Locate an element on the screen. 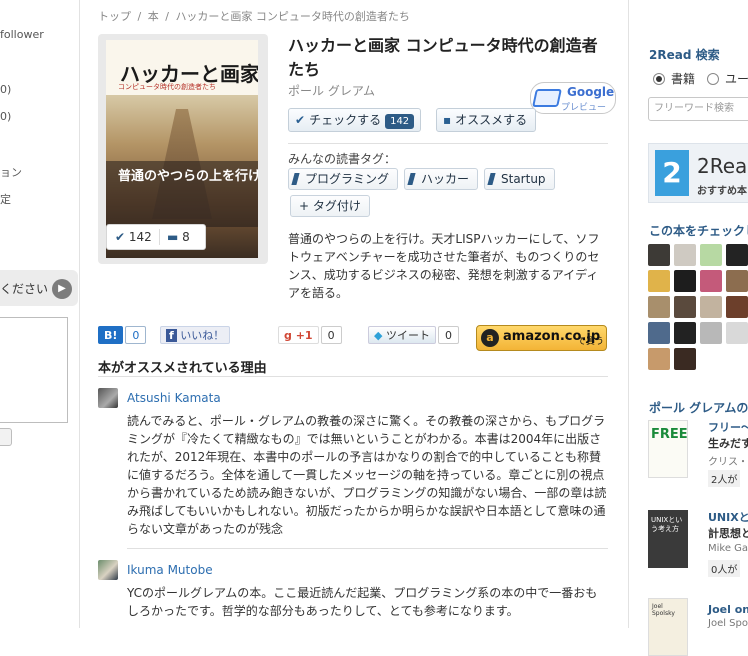  book-thumbnail: UNIXという考え方 is located at coordinates (668, 539).